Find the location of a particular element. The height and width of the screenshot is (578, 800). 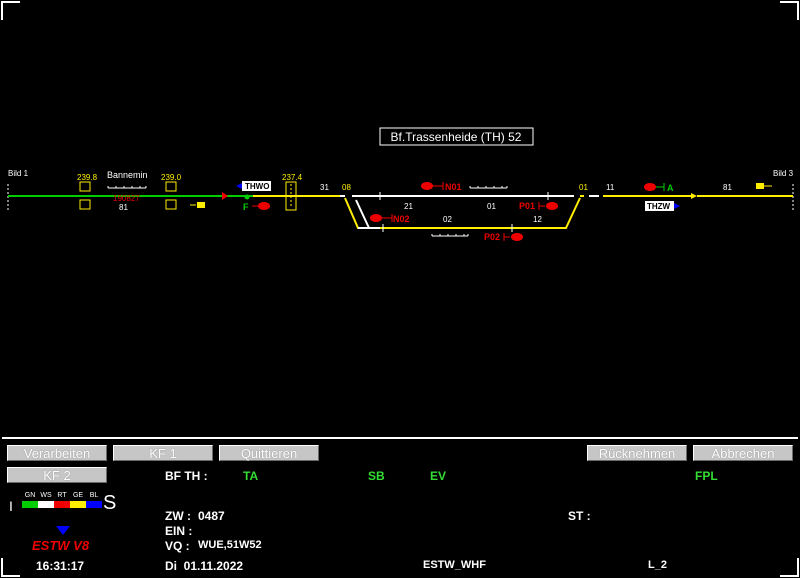

svg-text: A is located at coordinates (670, 188).